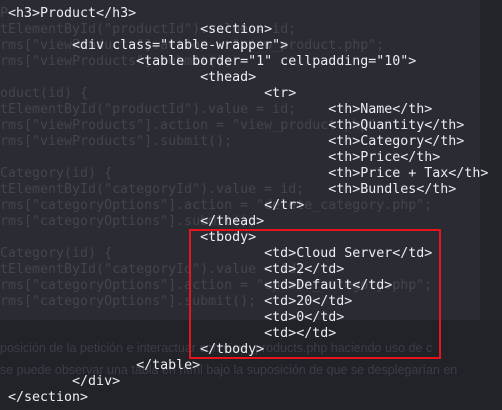 The width and height of the screenshot is (502, 410). What do you see at coordinates (224, 157) in the screenshot?
I see `code-line: <th>Price</th>` at bounding box center [224, 157].